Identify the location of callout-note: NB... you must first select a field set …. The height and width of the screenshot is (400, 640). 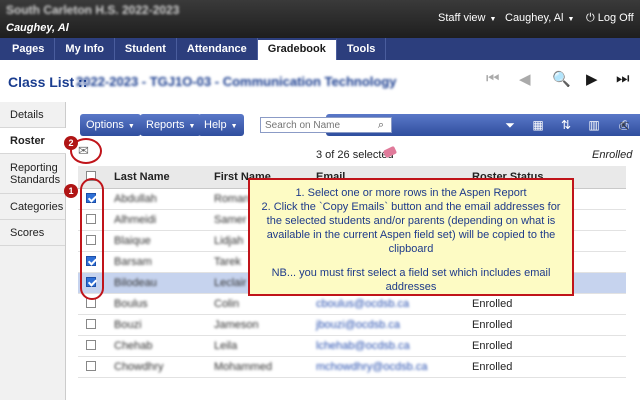
(411, 280).